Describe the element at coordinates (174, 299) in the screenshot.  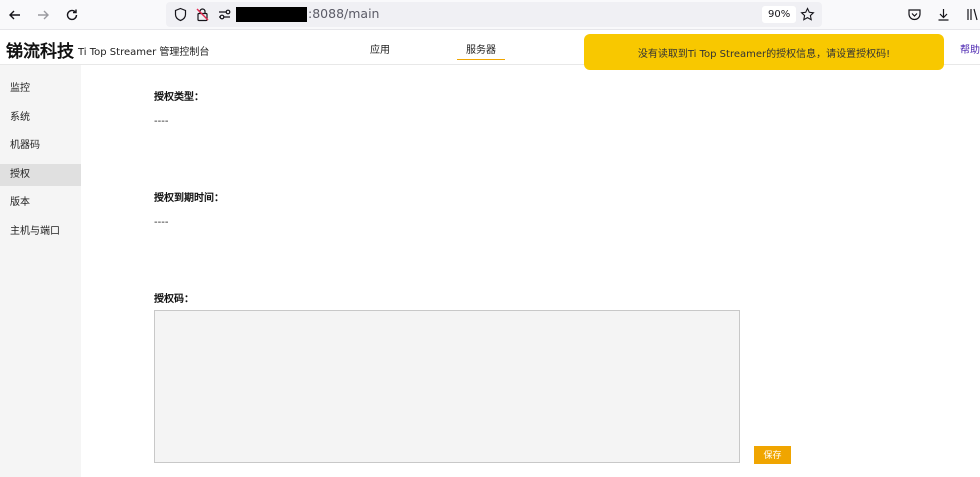
I see `license-code-label: 授权码：` at that location.